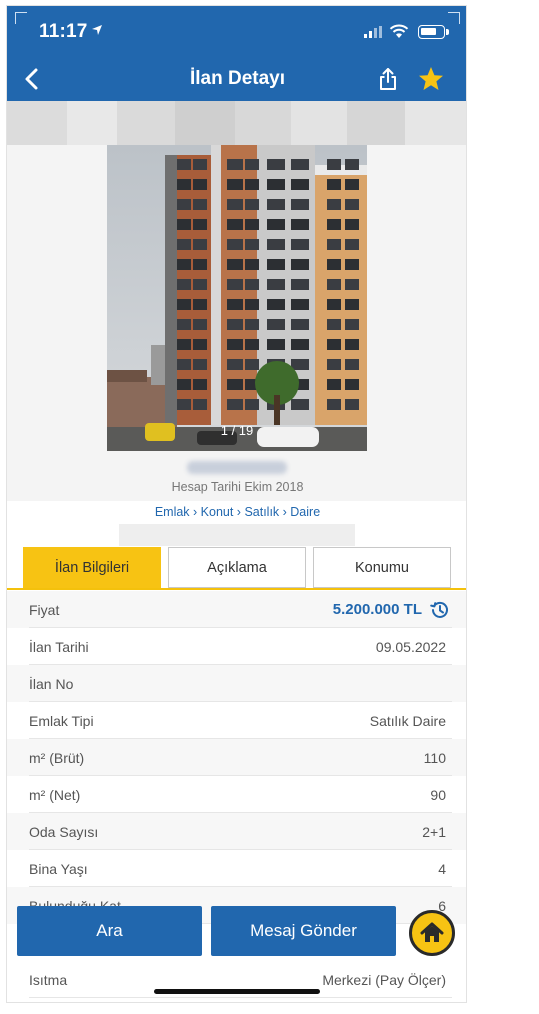 Image resolution: width=539 pixels, height=1014 pixels. Describe the element at coordinates (373, 32) in the screenshot. I see `signal-icon` at that location.